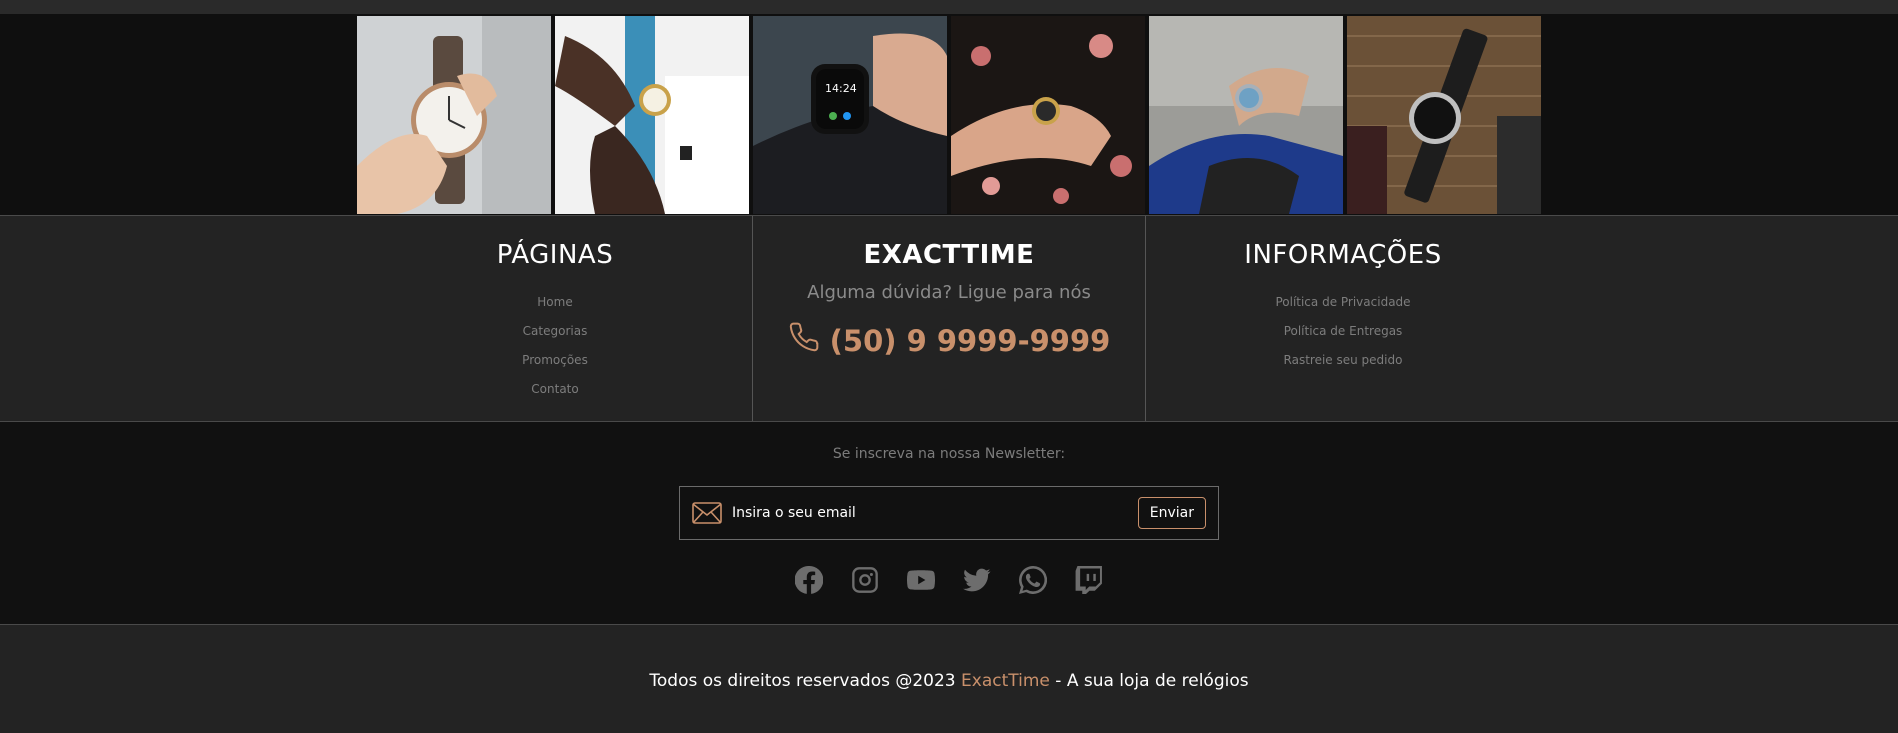 This screenshot has width=1898, height=733. I want to click on newsletter-form: Enviar, so click(949, 513).